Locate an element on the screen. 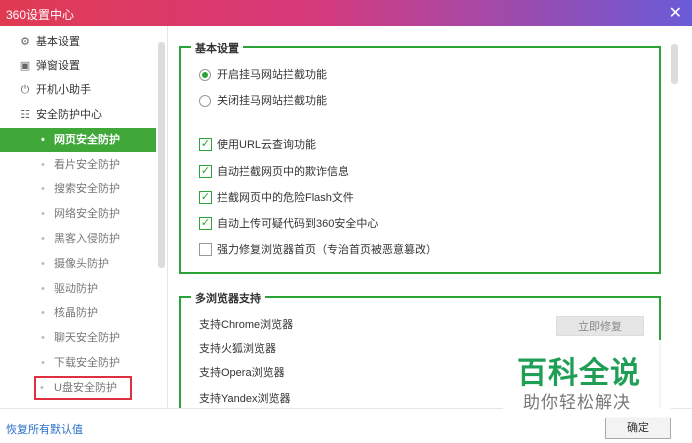  repair-now-button: 立即修复 is located at coordinates (600, 326).